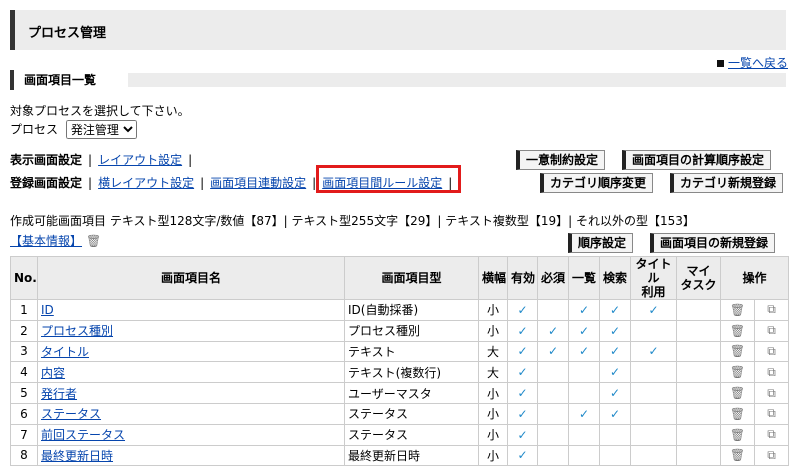 Image resolution: width=794 pixels, height=468 pixels. What do you see at coordinates (65, 352) in the screenshot?
I see `item-name-link: タイトル` at bounding box center [65, 352].